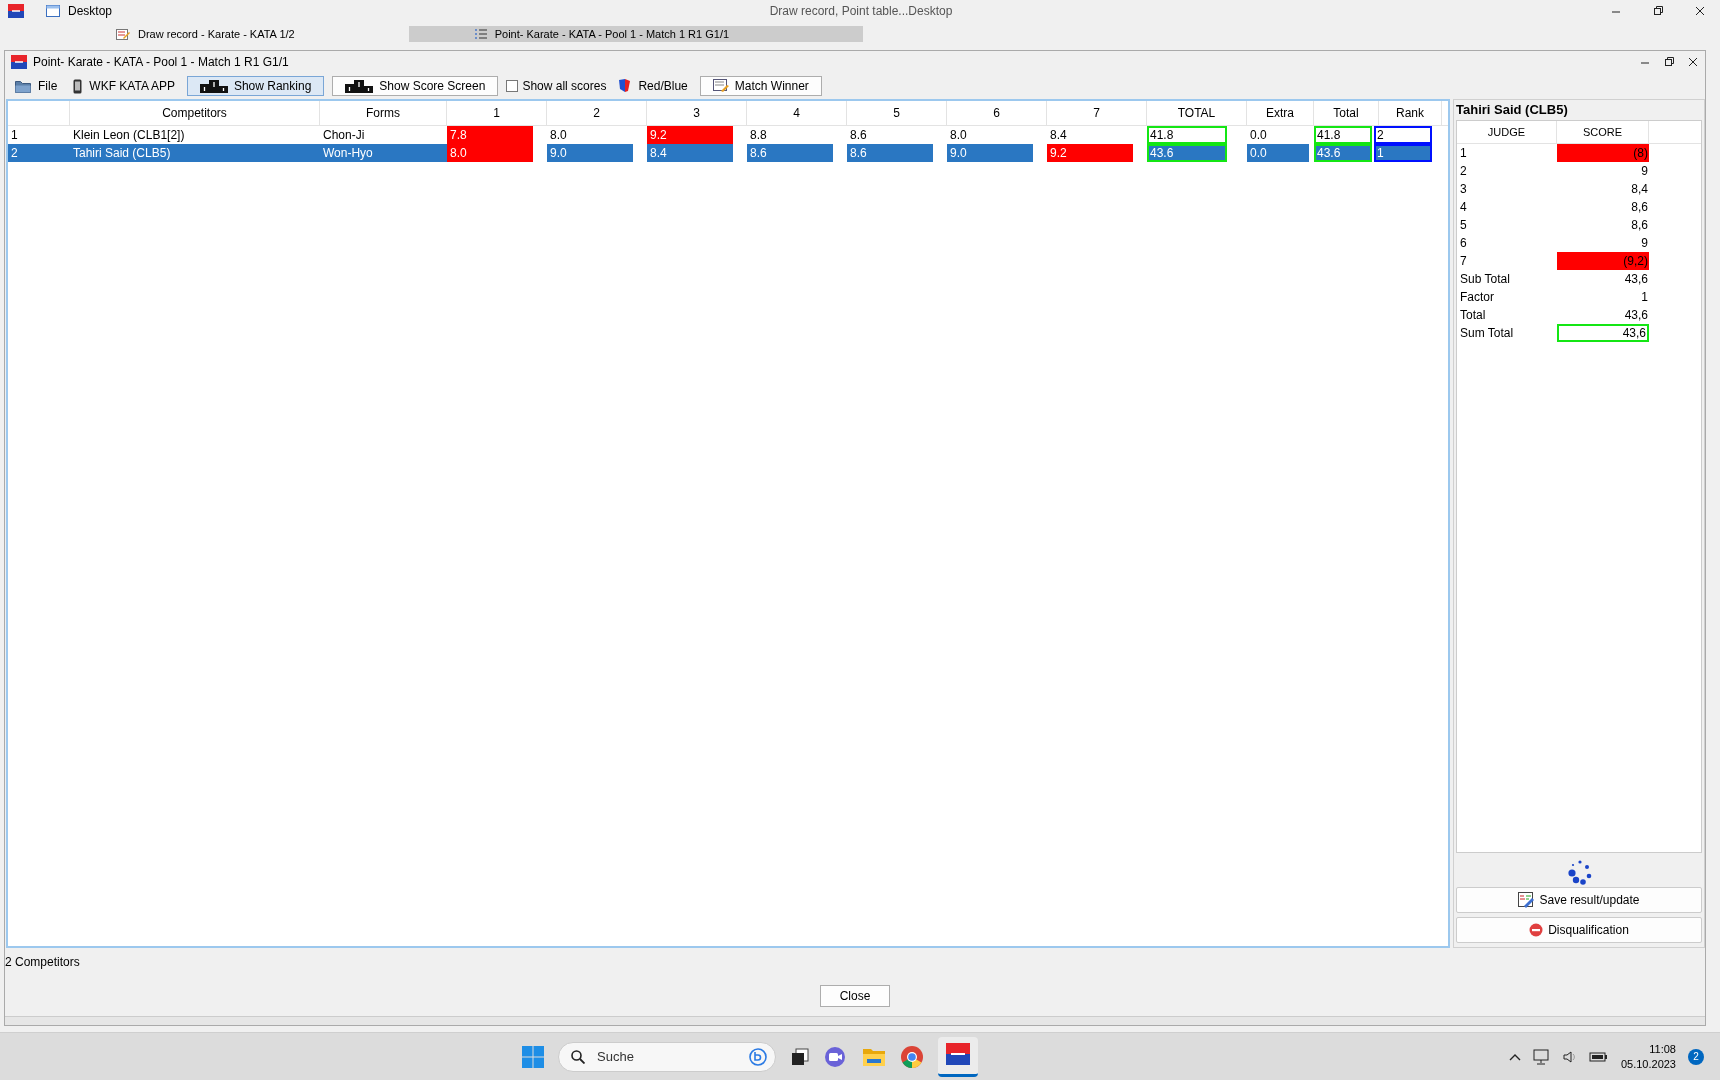  Describe the element at coordinates (1536, 930) in the screenshot. I see `stop-icon` at that location.